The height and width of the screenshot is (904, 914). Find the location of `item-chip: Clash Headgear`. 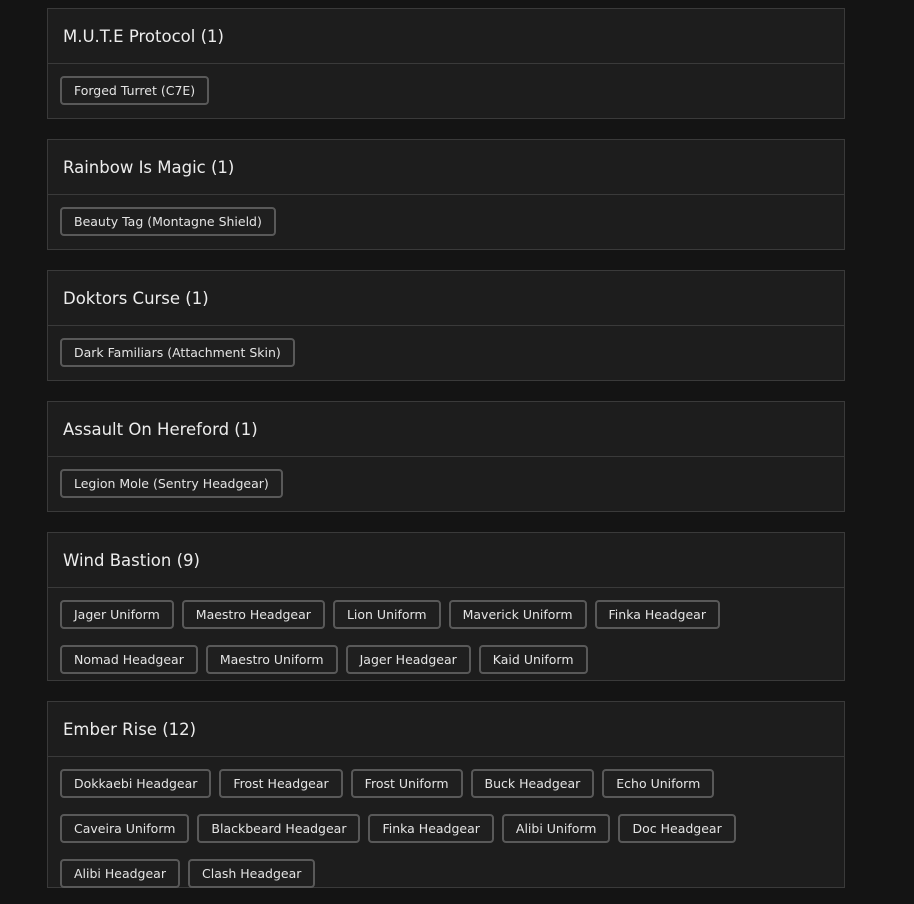

item-chip: Clash Headgear is located at coordinates (252, 873).